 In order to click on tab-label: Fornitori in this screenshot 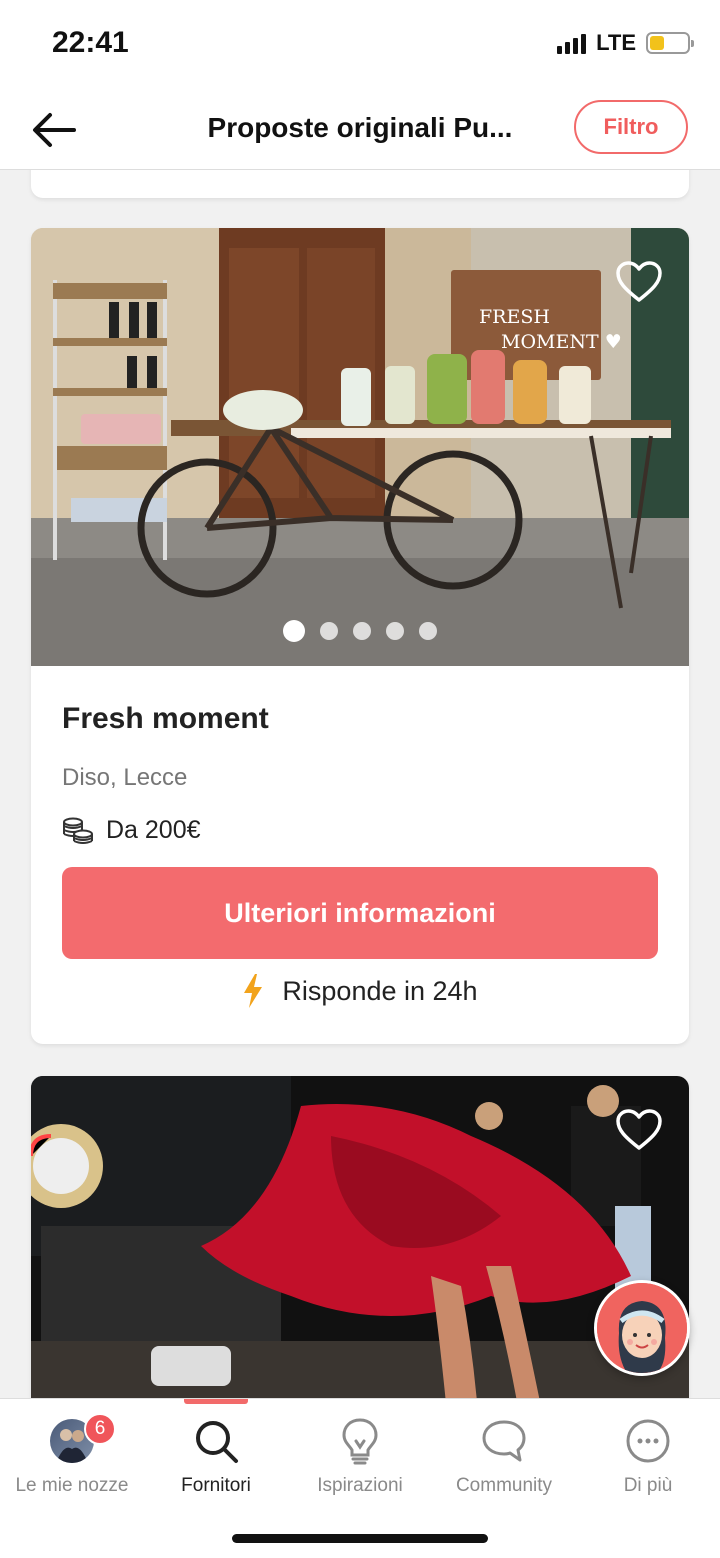, I will do `click(216, 1485)`.